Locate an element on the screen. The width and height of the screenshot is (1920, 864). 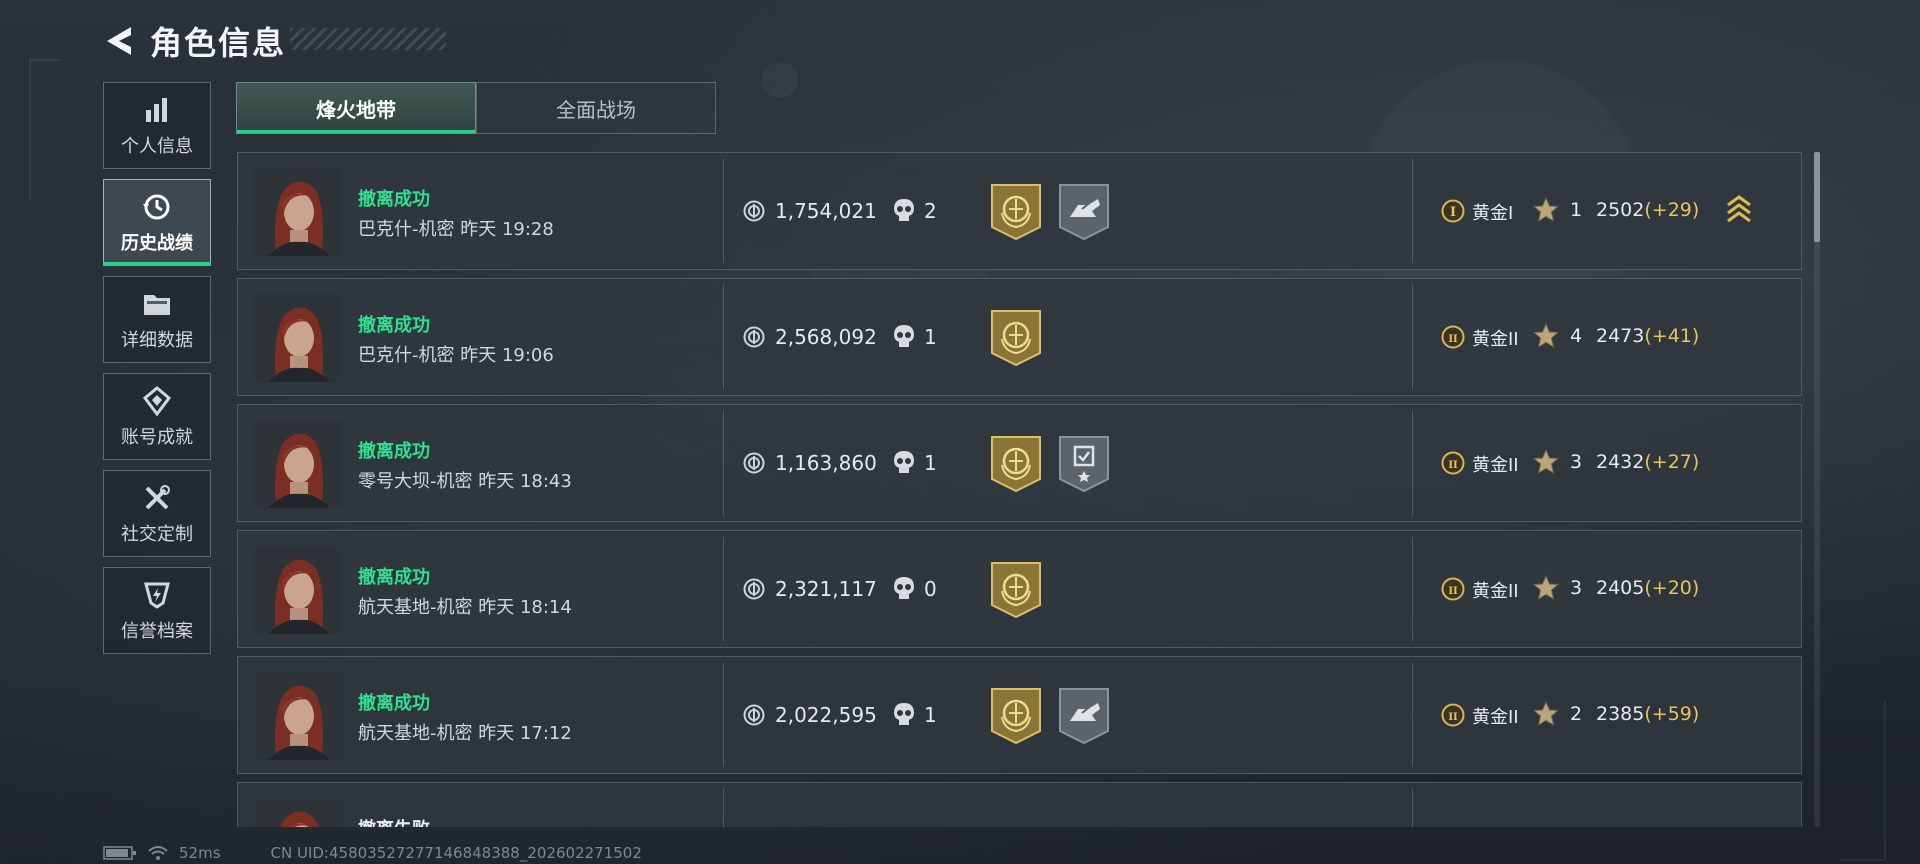
extracted-value: 1,754,021 is located at coordinates (826, 211).